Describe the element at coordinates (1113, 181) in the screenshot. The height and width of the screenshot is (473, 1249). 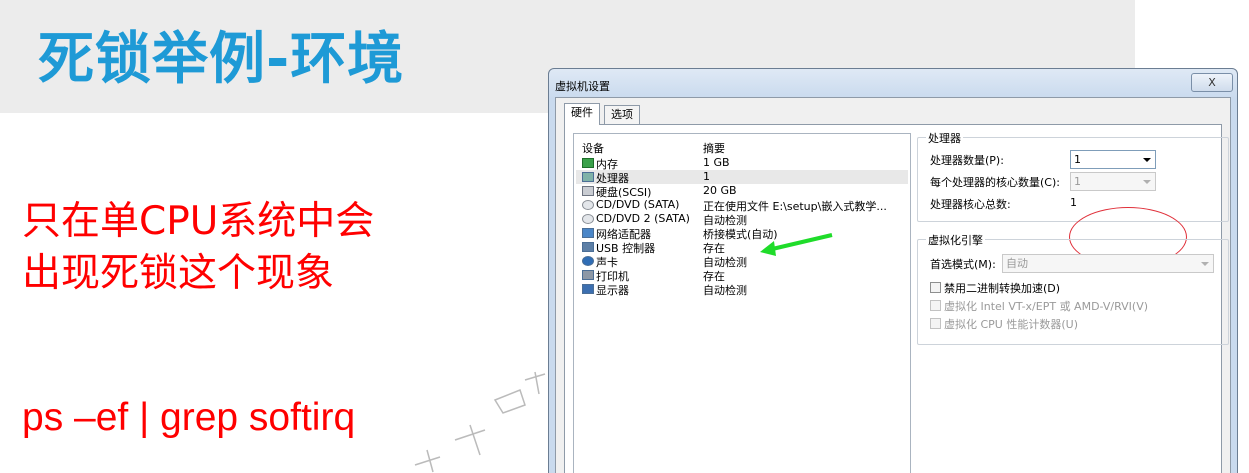
I see `cores-select: 1` at that location.